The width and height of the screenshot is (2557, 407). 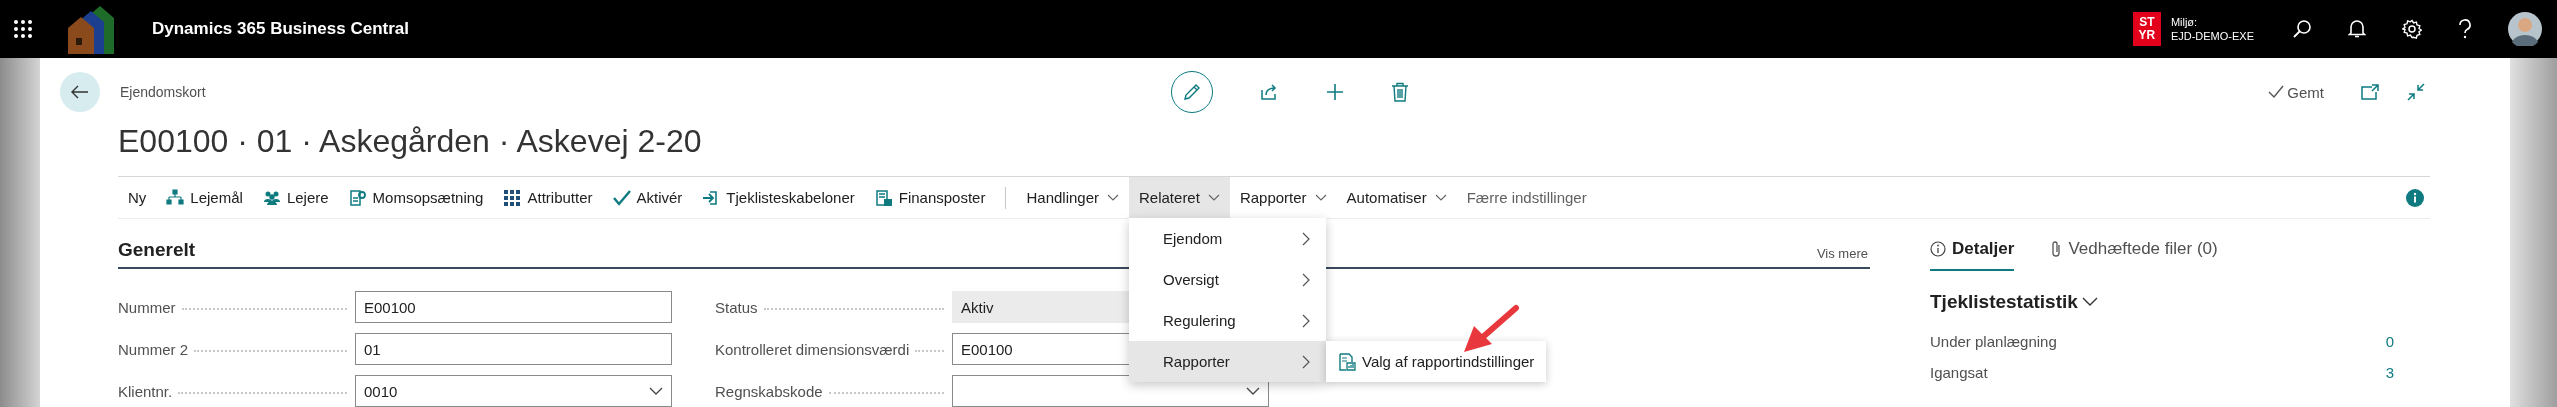 What do you see at coordinates (157, 250) in the screenshot?
I see `section-title: Generelt` at bounding box center [157, 250].